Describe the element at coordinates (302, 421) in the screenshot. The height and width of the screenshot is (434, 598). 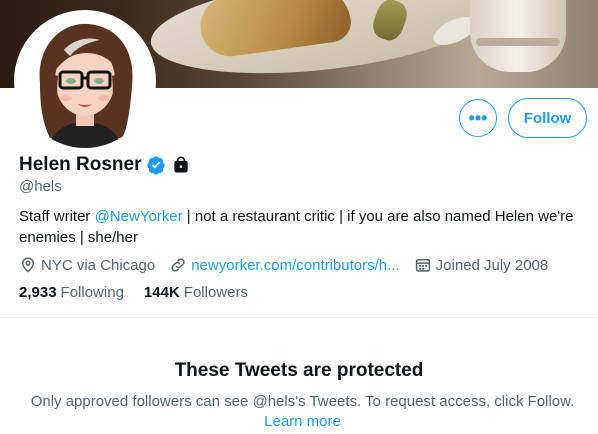
I see `learn-more-link: Learn more` at that location.